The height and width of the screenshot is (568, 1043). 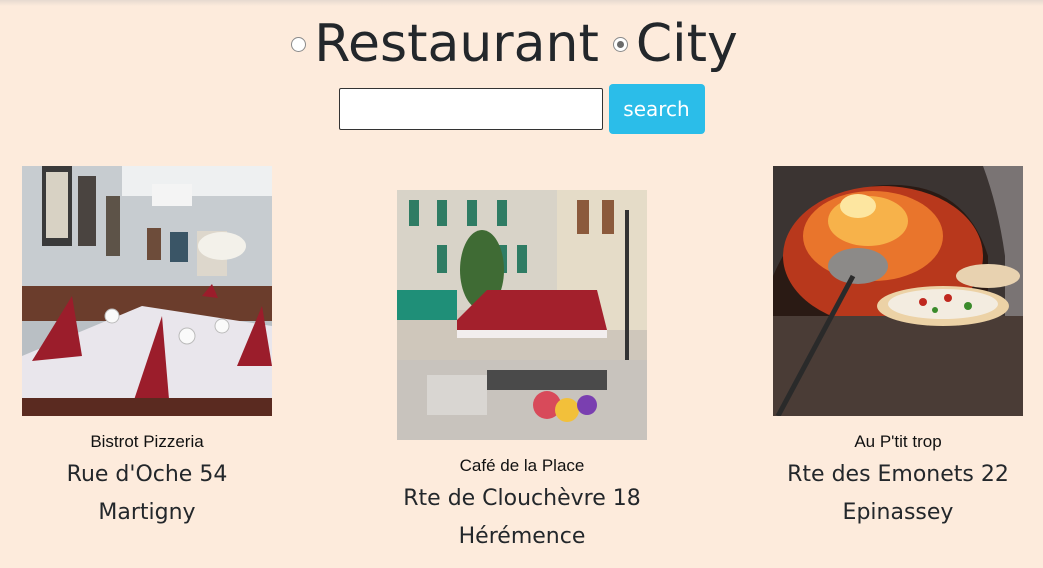 What do you see at coordinates (687, 44) in the screenshot?
I see `city-radio-label: City` at bounding box center [687, 44].